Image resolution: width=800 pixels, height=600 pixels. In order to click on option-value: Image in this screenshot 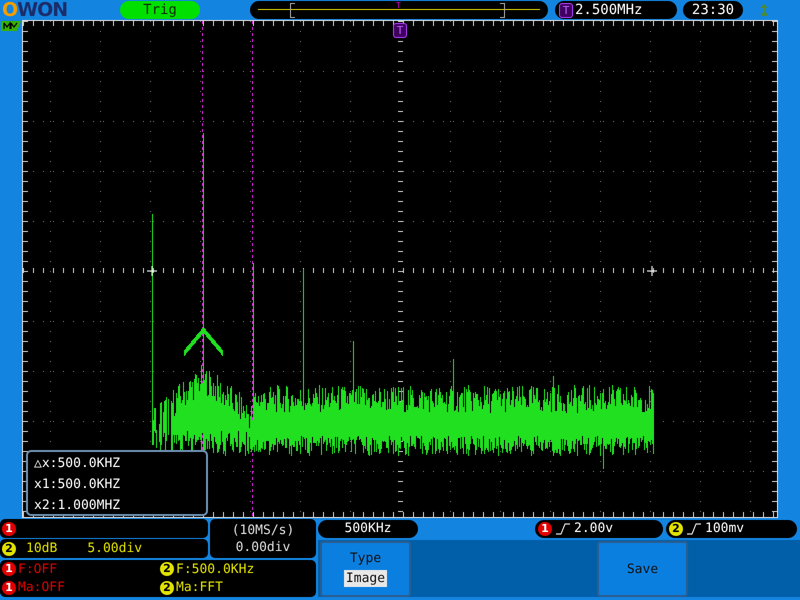, I will do `click(366, 578)`.